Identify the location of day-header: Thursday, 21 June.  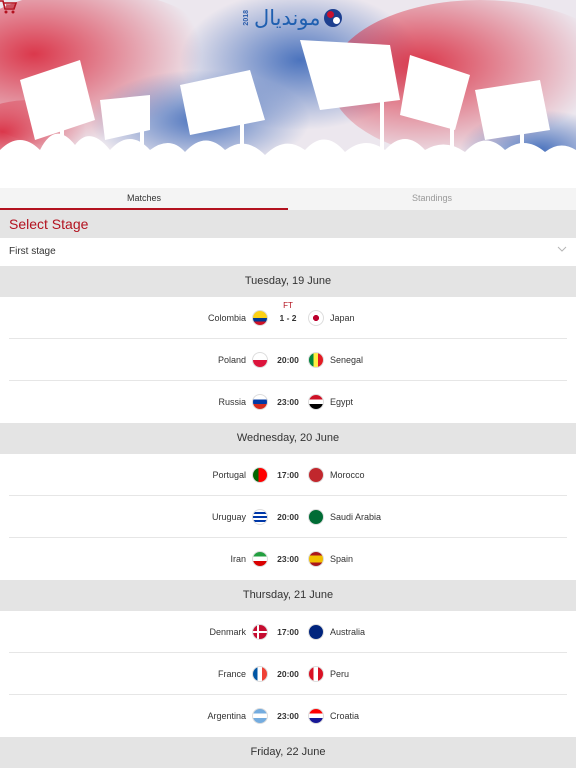
(288, 595).